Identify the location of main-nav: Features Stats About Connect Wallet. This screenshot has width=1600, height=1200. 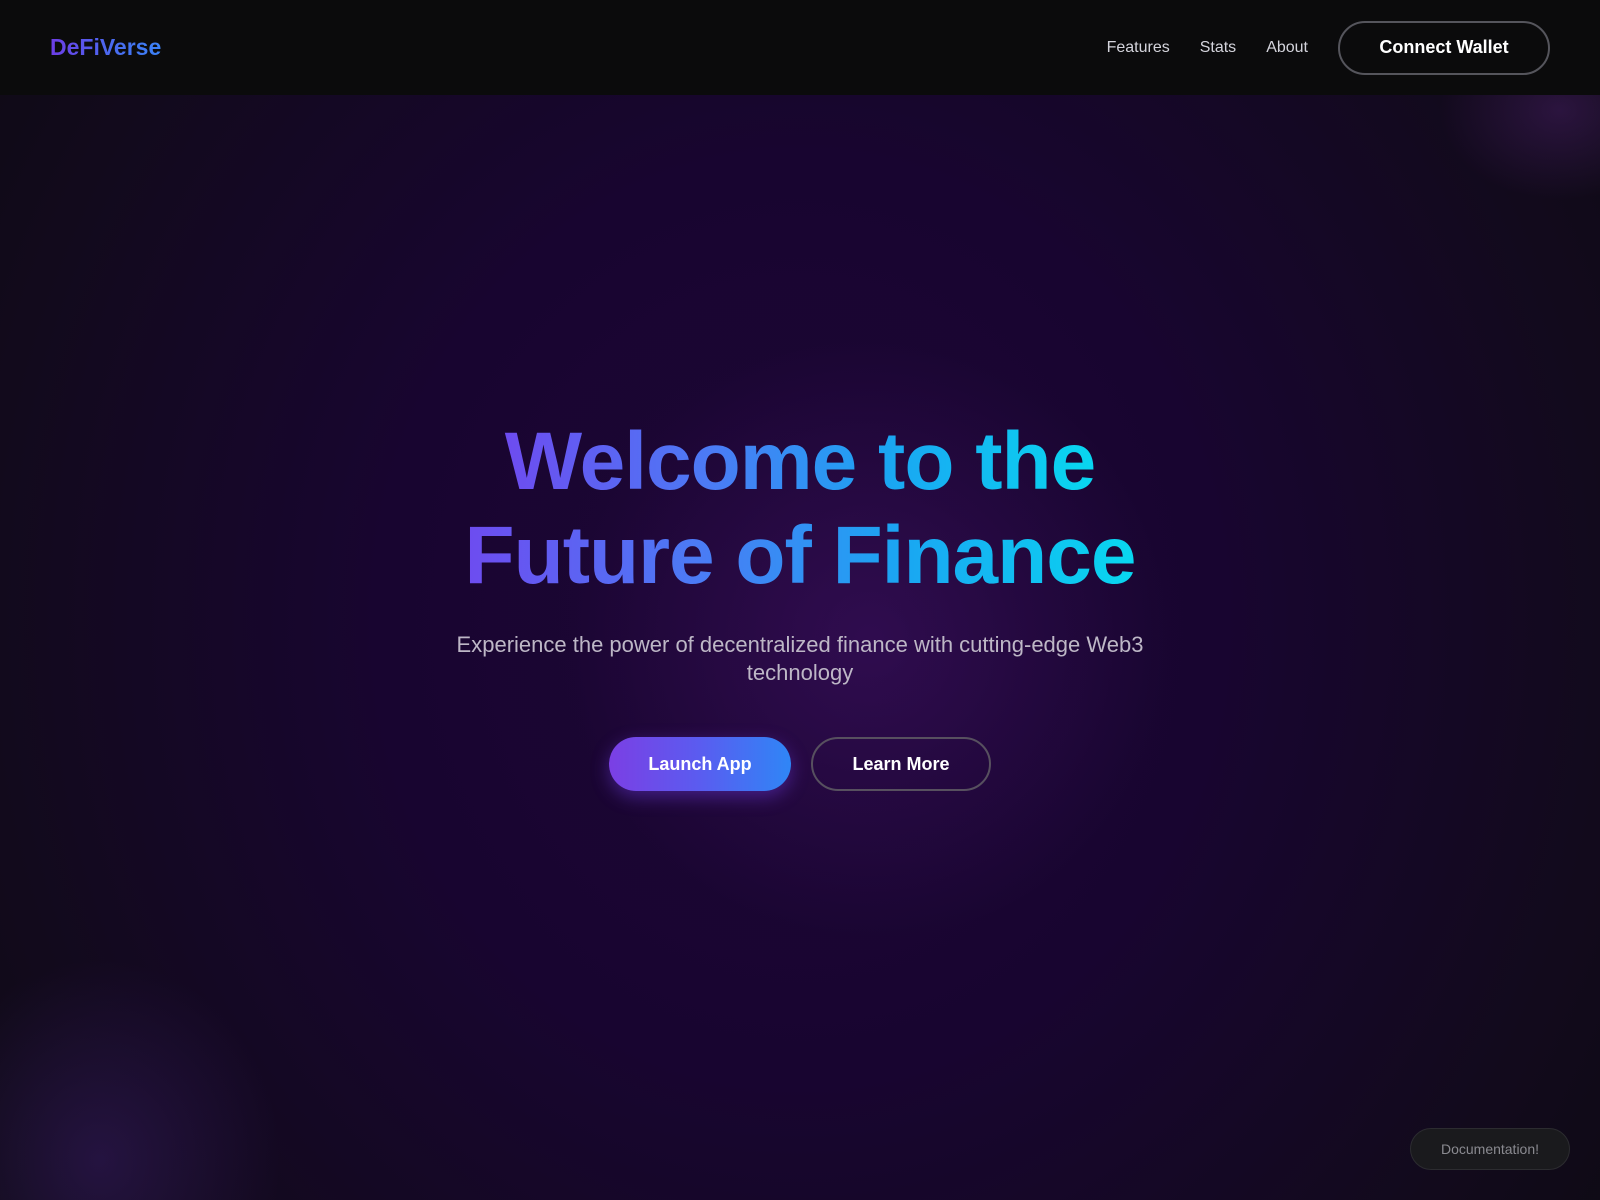
(1313, 47).